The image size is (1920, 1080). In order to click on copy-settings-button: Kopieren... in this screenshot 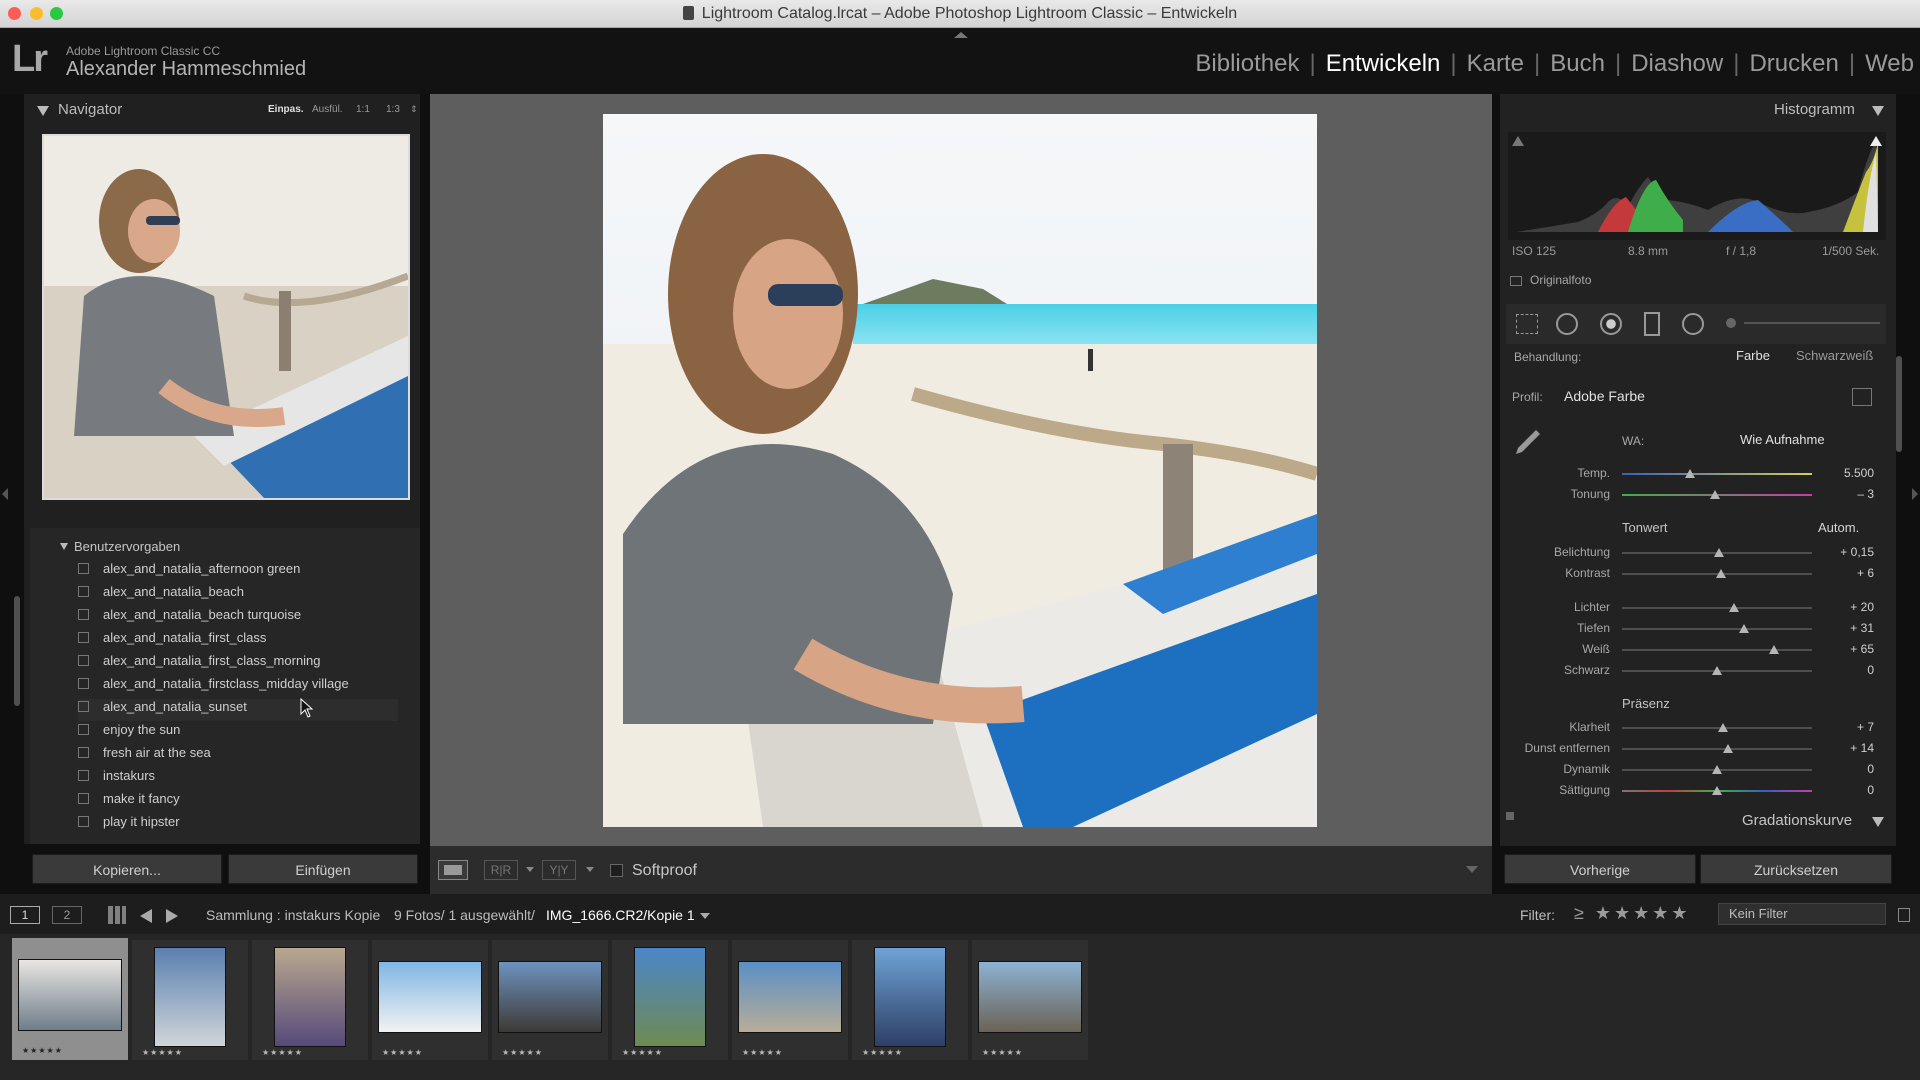, I will do `click(127, 869)`.